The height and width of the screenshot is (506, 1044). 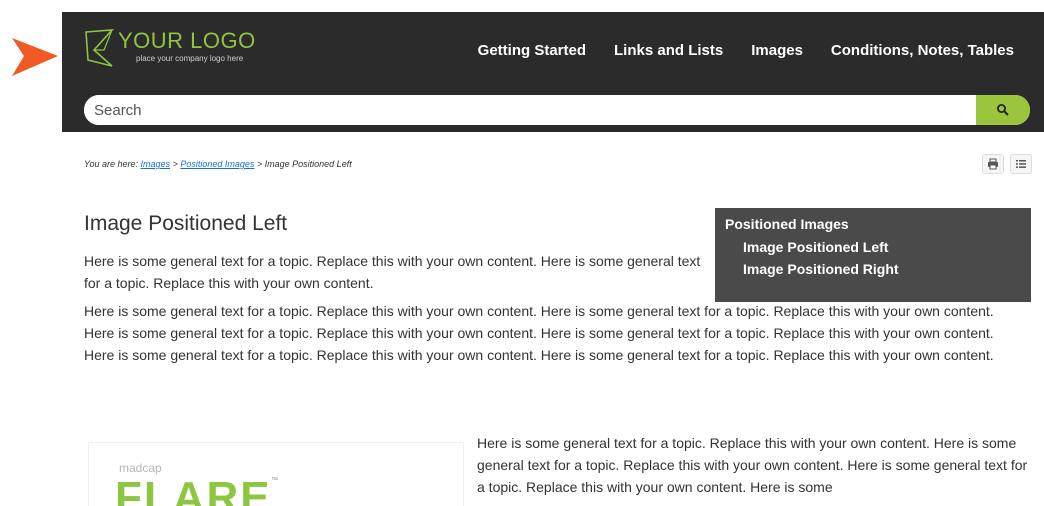 I want to click on logo-icon, so click(x=99, y=48).